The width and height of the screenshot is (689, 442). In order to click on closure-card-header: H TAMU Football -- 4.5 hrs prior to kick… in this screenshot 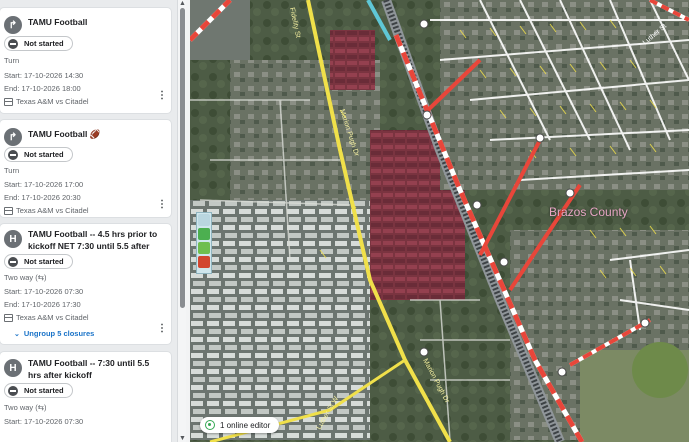, I will do `click(83, 240)`.